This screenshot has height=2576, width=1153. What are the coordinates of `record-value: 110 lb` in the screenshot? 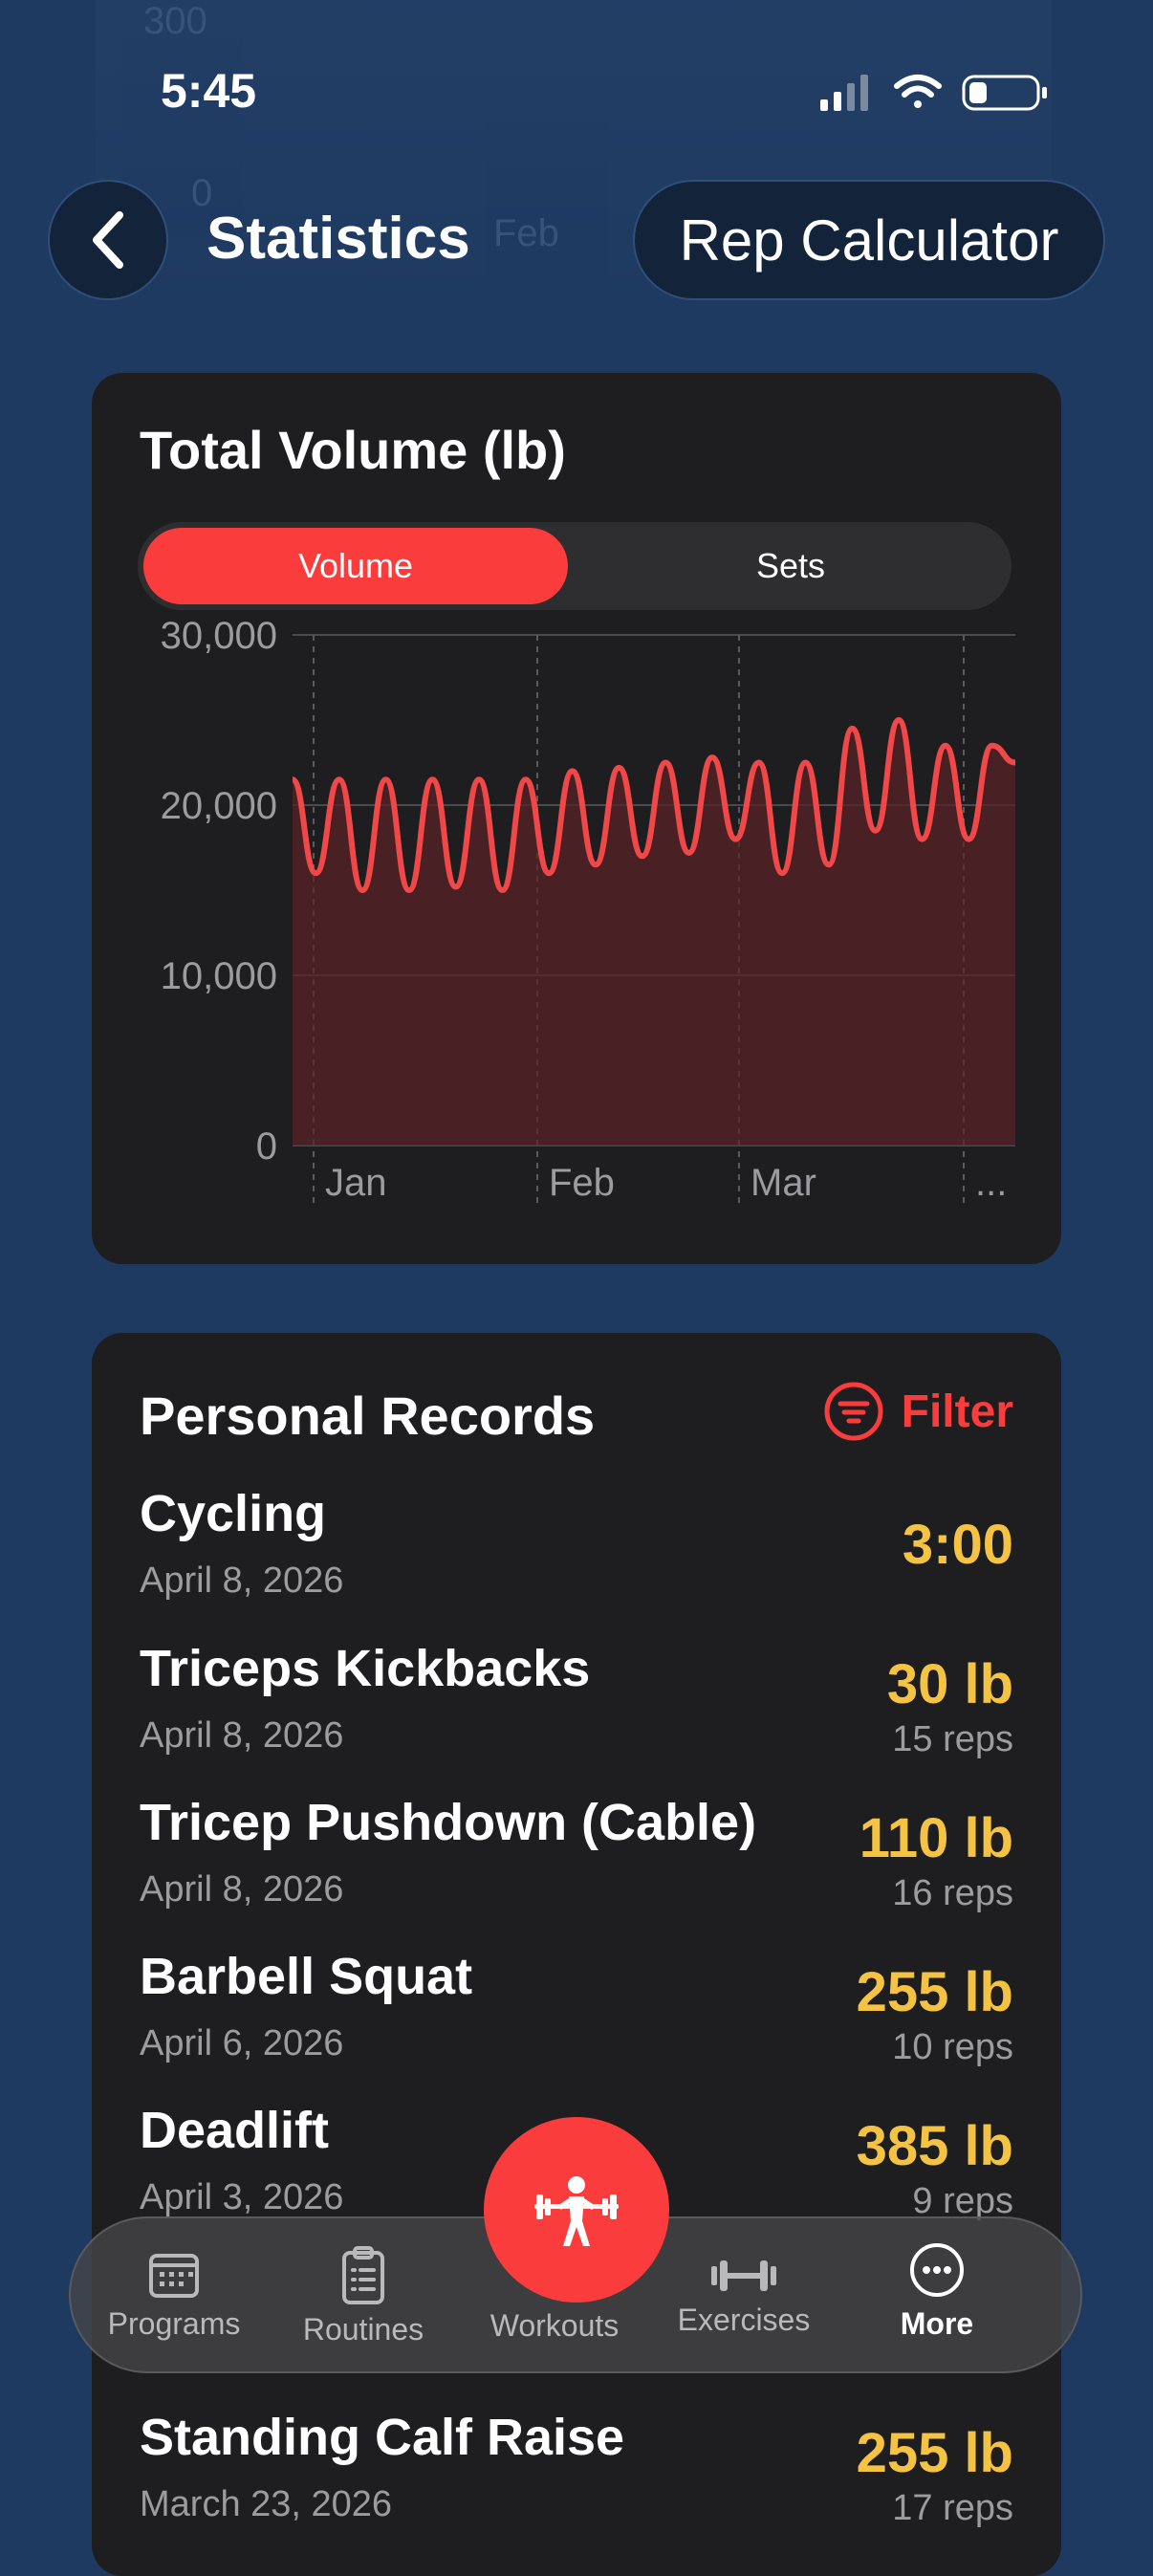 It's located at (936, 1838).